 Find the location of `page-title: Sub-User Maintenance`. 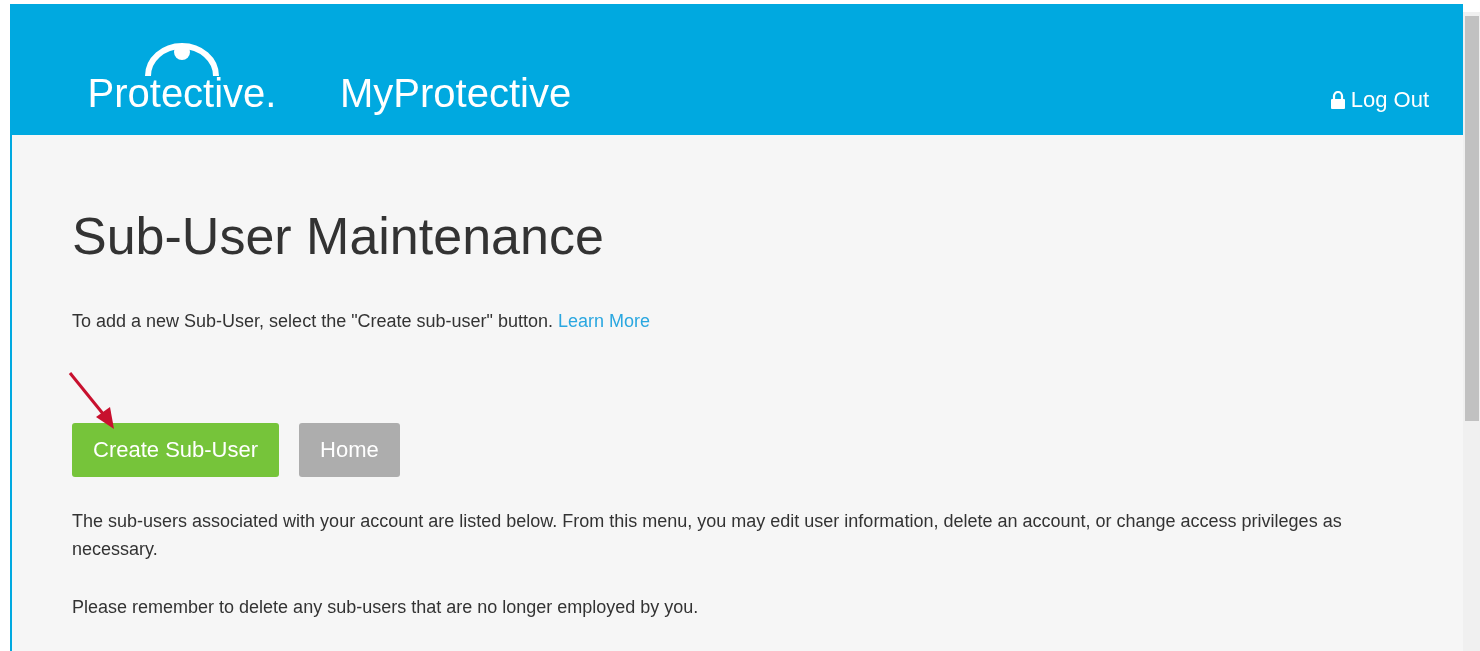

page-title: Sub-User Maintenance is located at coordinates (338, 236).